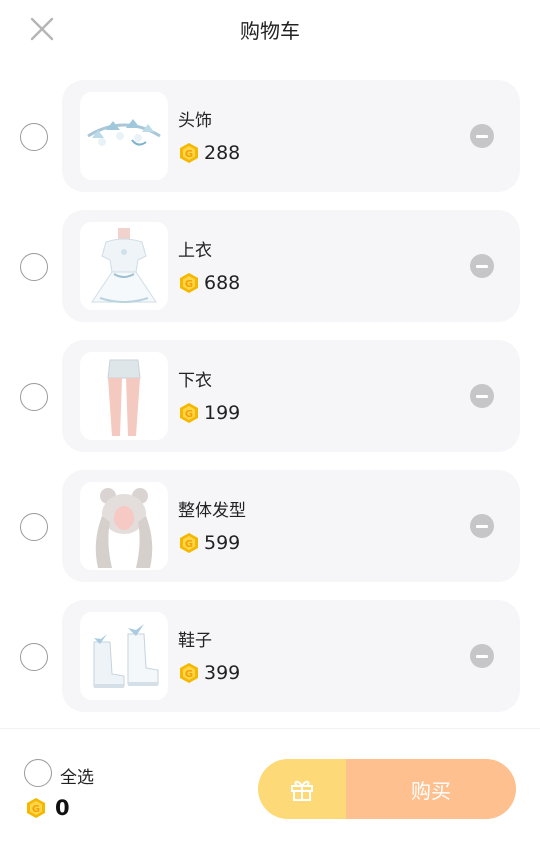  I want to click on checkout-bar: 全选 G 0 购买, so click(270, 789).